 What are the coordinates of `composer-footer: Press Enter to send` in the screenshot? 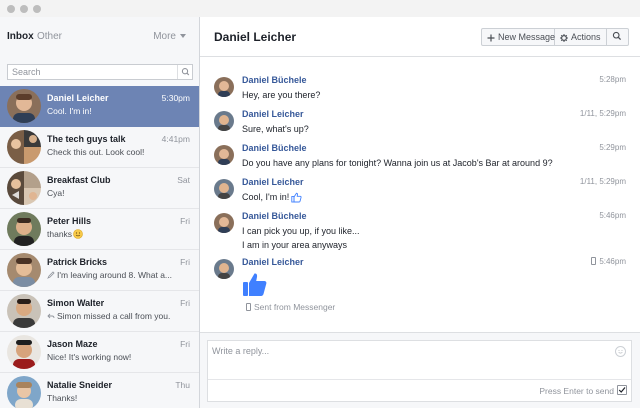 It's located at (419, 390).